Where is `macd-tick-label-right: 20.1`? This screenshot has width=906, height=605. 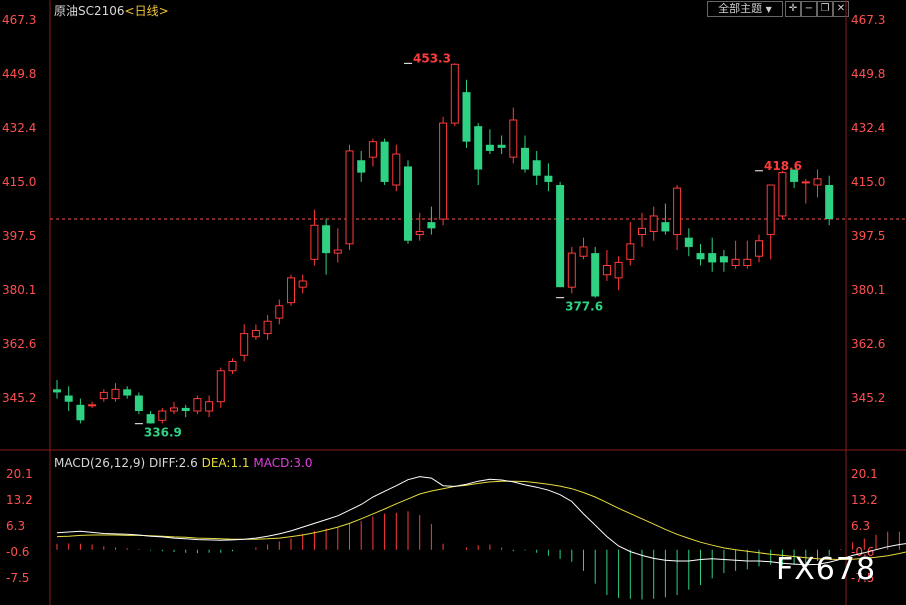
macd-tick-label-right: 20.1 is located at coordinates (864, 474).